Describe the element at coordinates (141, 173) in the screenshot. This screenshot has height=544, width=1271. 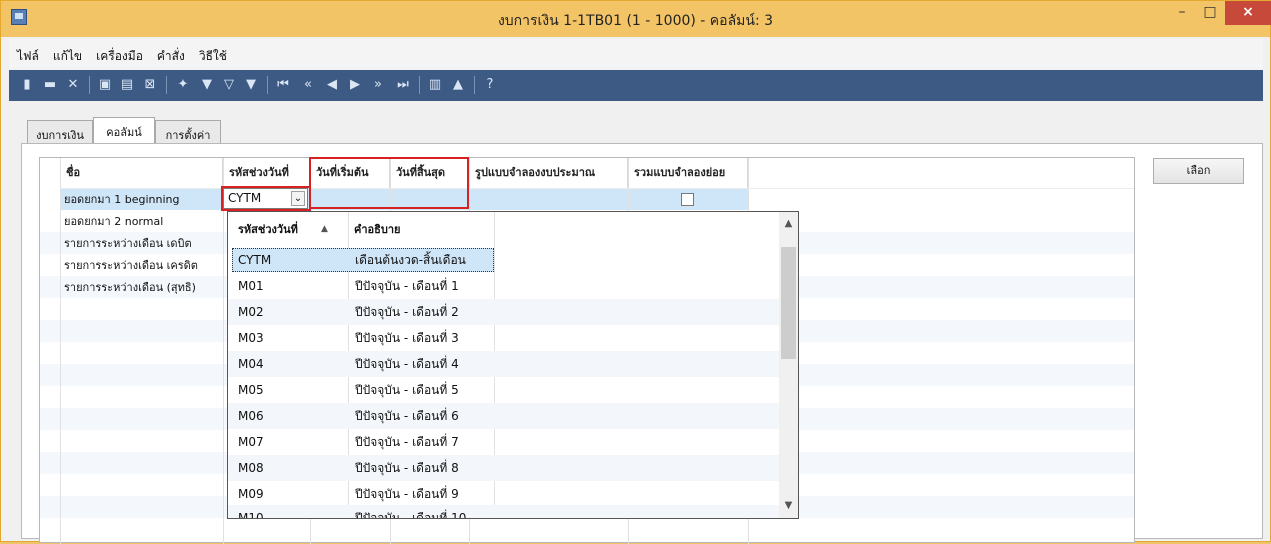
I see `column-header-name: ชื่อ` at that location.